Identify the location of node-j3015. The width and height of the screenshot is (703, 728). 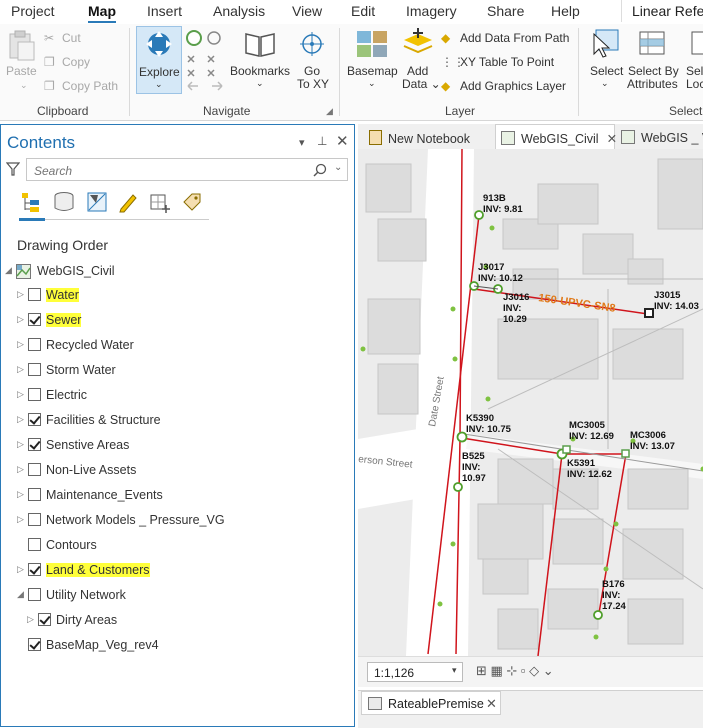
(649, 313).